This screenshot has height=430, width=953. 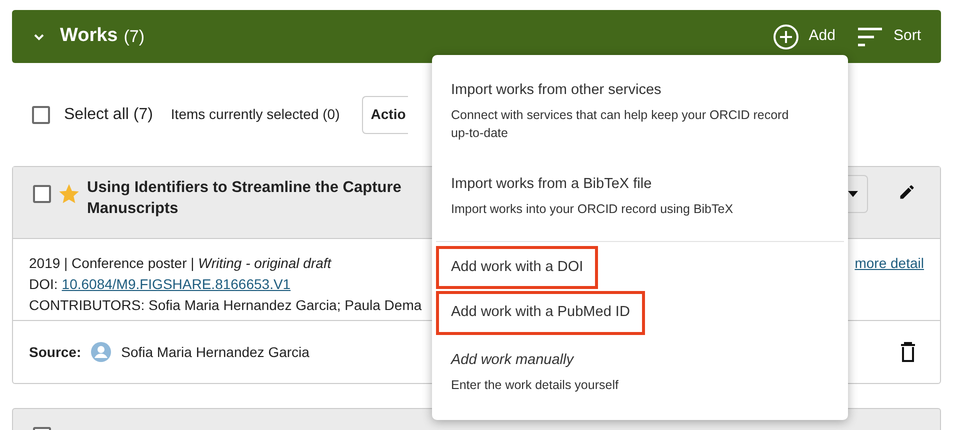 What do you see at coordinates (804, 37) in the screenshot?
I see `add-button: Add` at bounding box center [804, 37].